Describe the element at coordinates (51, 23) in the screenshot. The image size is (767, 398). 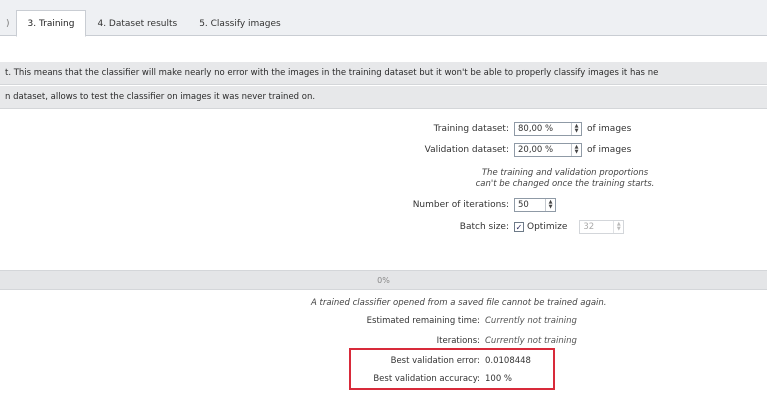
I see `tab-training: 3. Training` at that location.